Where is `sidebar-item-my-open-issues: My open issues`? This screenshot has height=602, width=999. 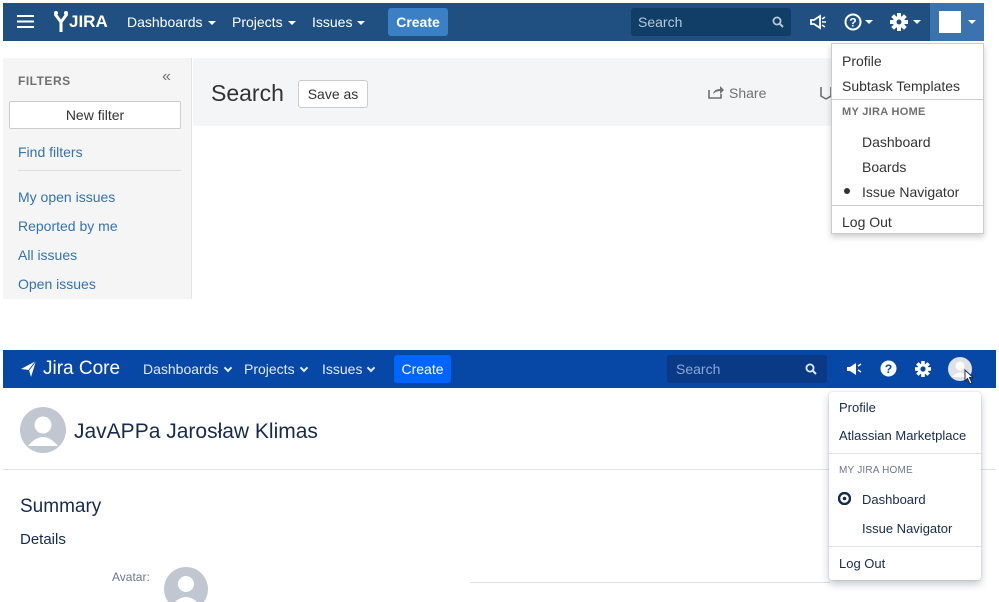 sidebar-item-my-open-issues: My open issues is located at coordinates (66, 197).